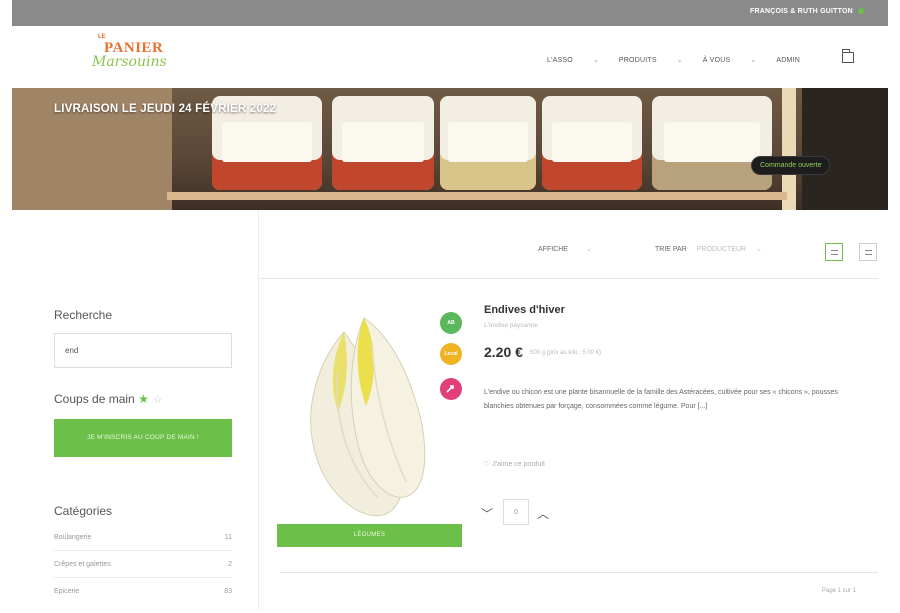  I want to click on shelf, so click(477, 196).